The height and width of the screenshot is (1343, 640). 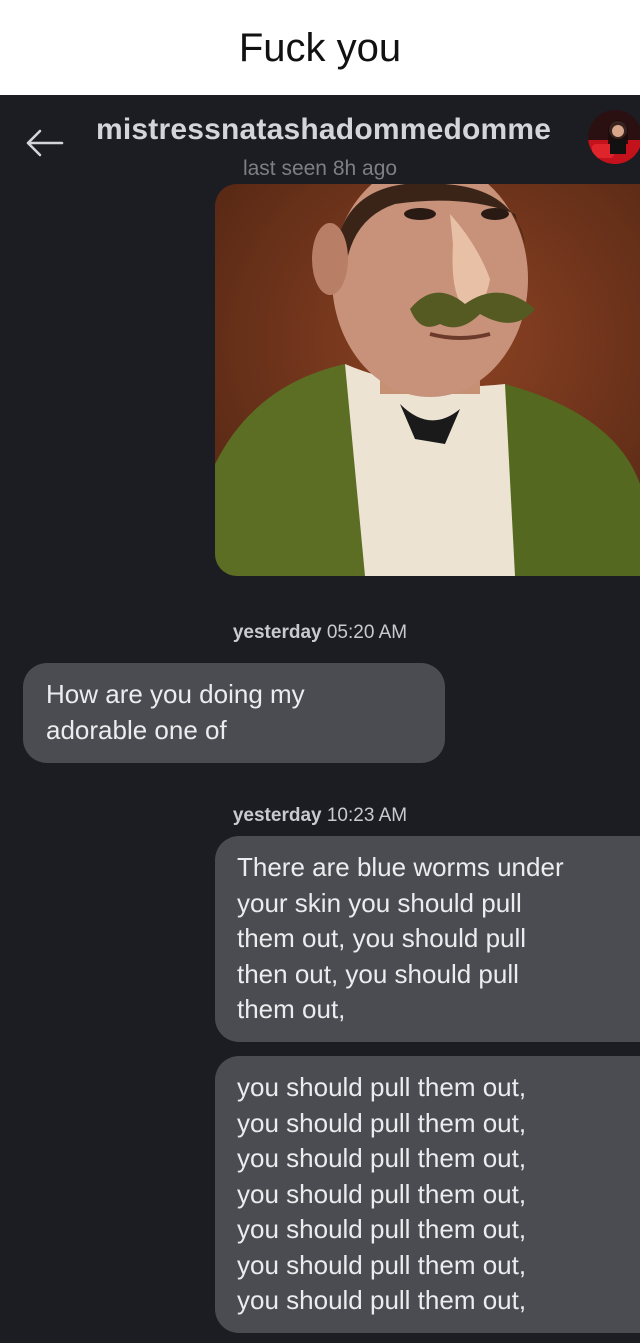 I want to click on contact-avatar, so click(x=614, y=137).